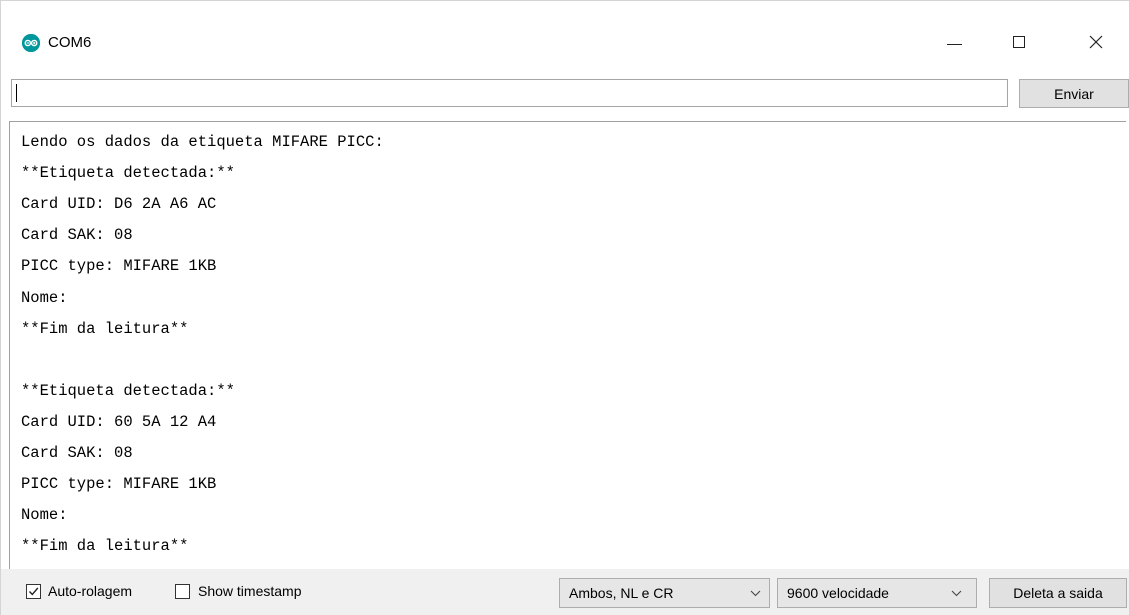 This screenshot has height=615, width=1130. Describe the element at coordinates (621, 593) in the screenshot. I see `line-ending-value: Ambos, NL e CR` at that location.